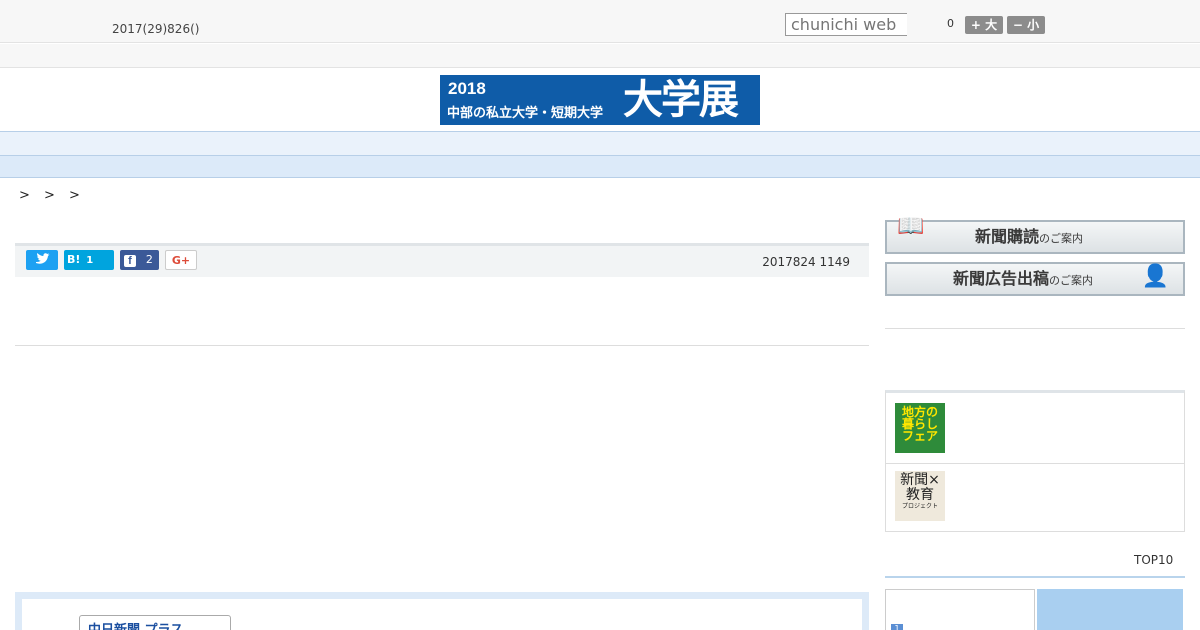 Image resolution: width=1200 pixels, height=630 pixels. What do you see at coordinates (139, 260) in the screenshot?
I see `facebook-share-button: f 2` at bounding box center [139, 260].